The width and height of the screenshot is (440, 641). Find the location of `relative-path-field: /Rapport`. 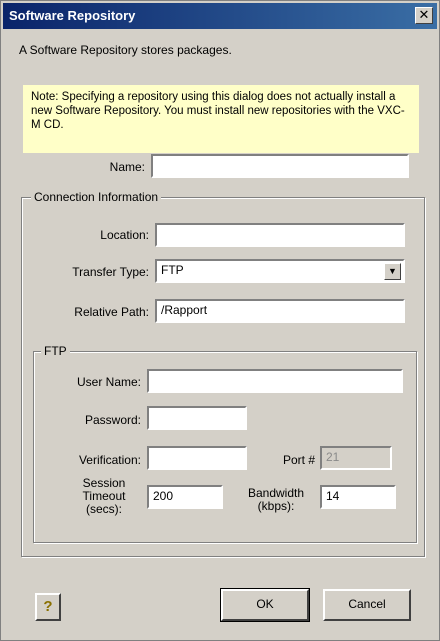

relative-path-field: /Rapport is located at coordinates (280, 311).